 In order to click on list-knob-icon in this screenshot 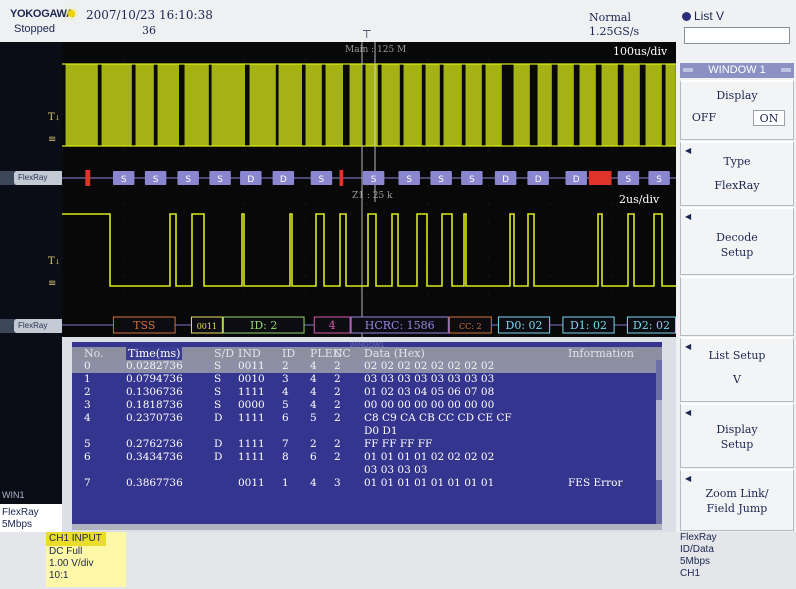, I will do `click(686, 16)`.